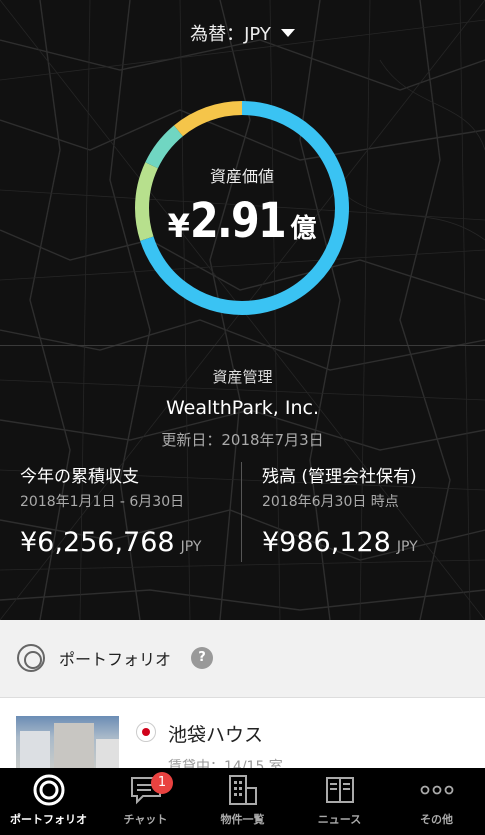  I want to click on more-icon, so click(437, 790).